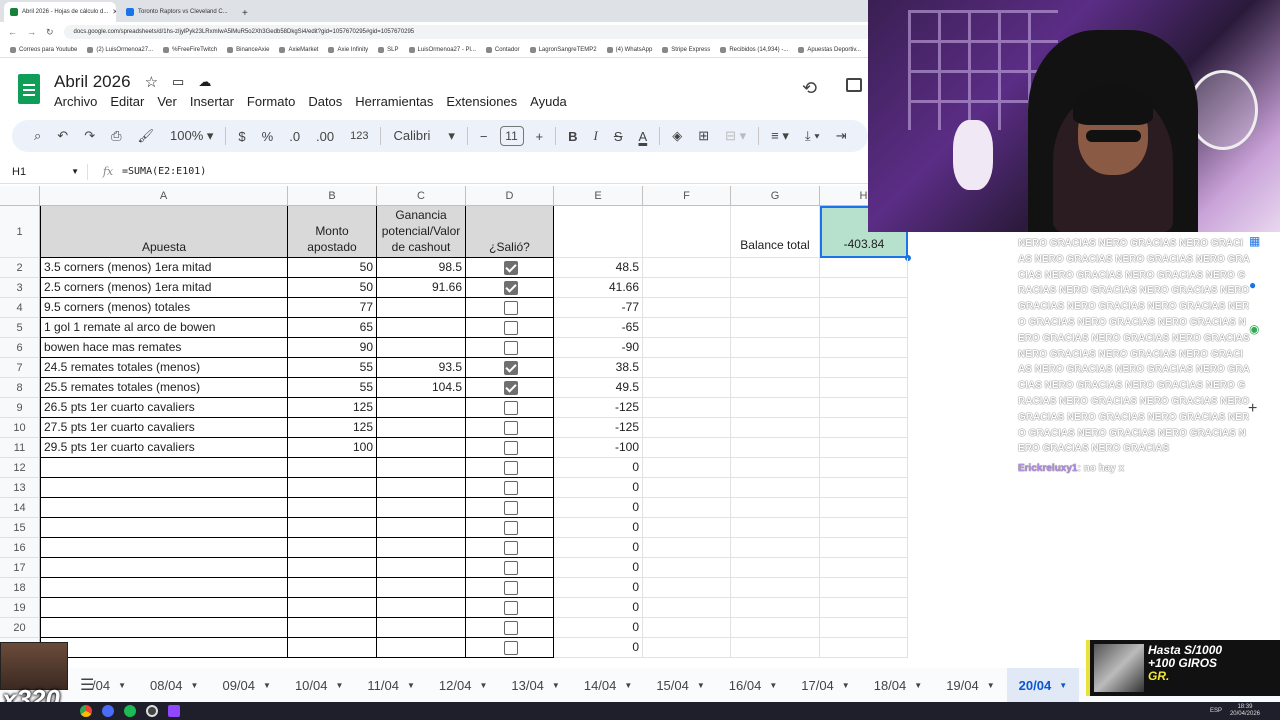  Describe the element at coordinates (174, 685) in the screenshot. I see `sheet-tab: 08/04 ▼` at that location.